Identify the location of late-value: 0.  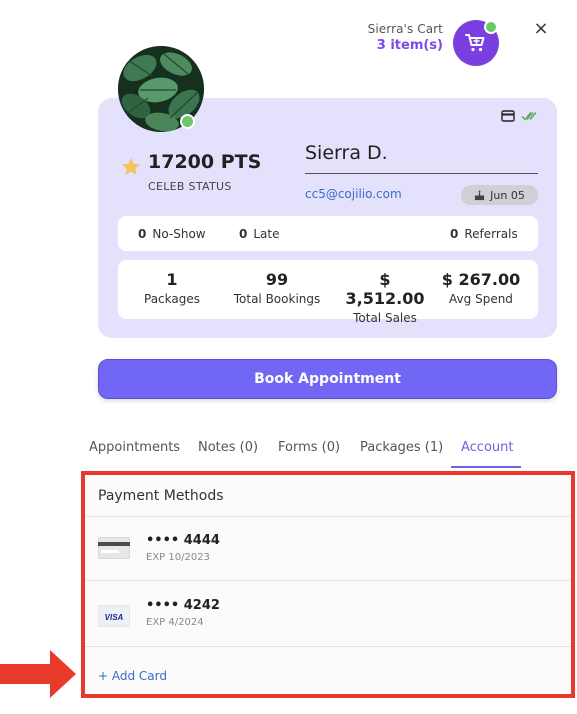
(243, 234).